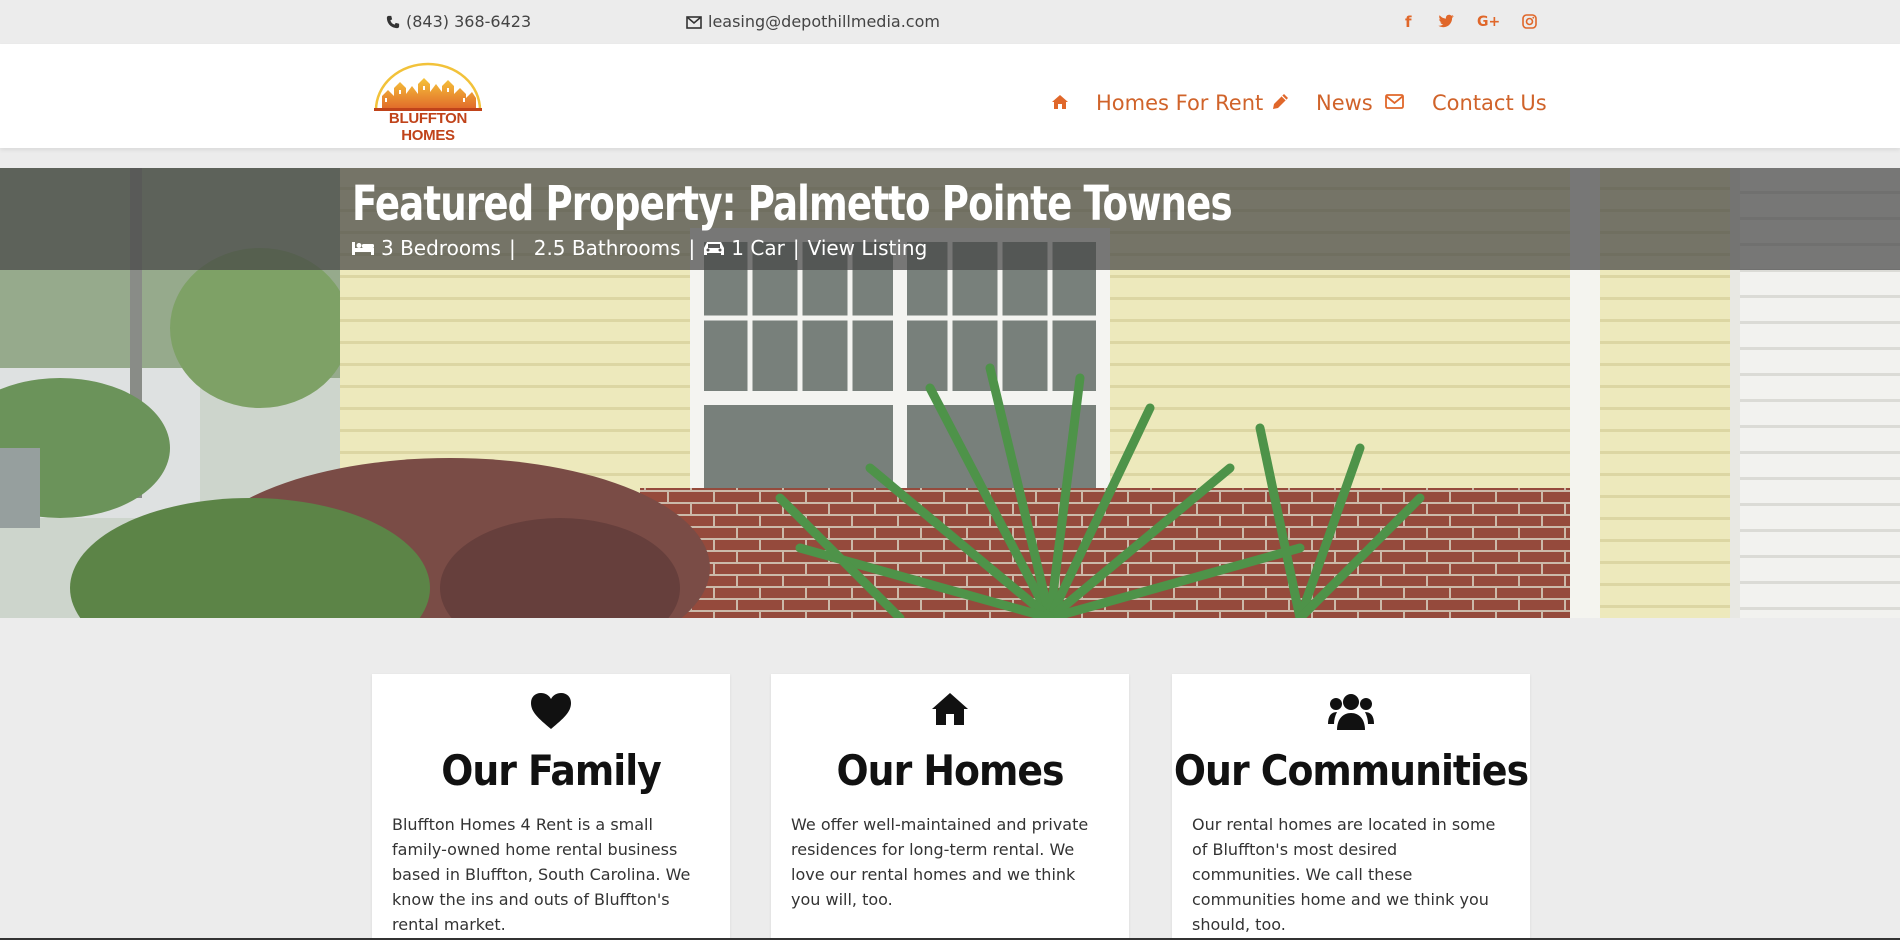 The width and height of the screenshot is (1900, 940). Describe the element at coordinates (714, 248) in the screenshot. I see `car-icon` at that location.